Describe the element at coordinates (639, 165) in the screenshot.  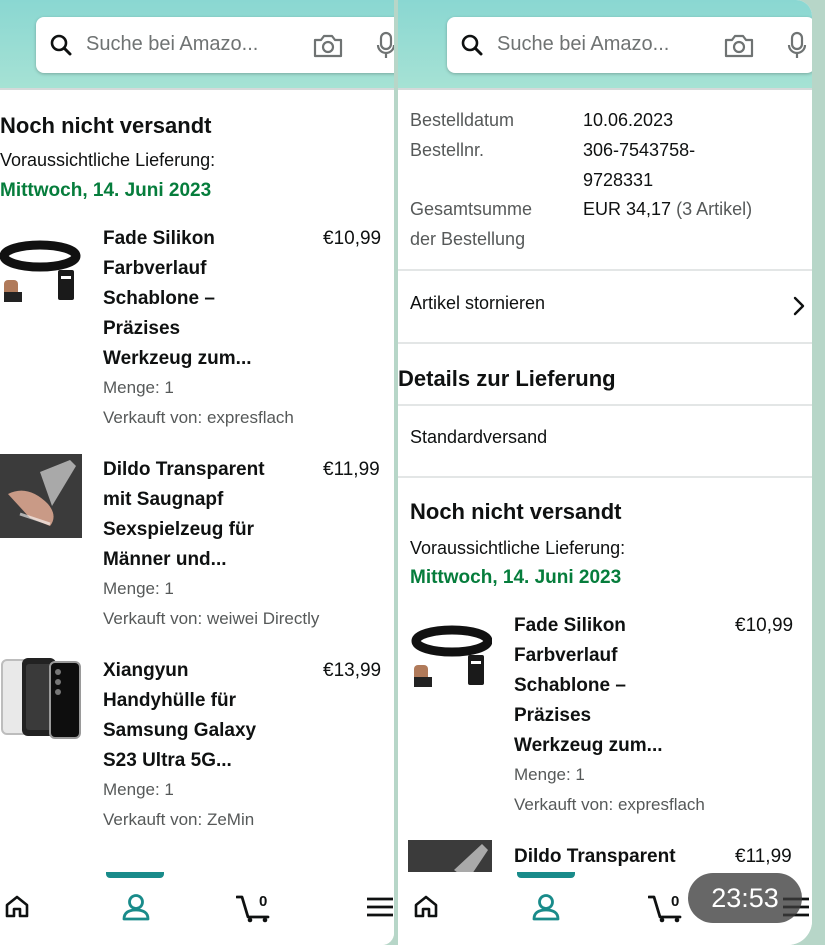
I see `order-number: 306-7543758- 9728331` at that location.